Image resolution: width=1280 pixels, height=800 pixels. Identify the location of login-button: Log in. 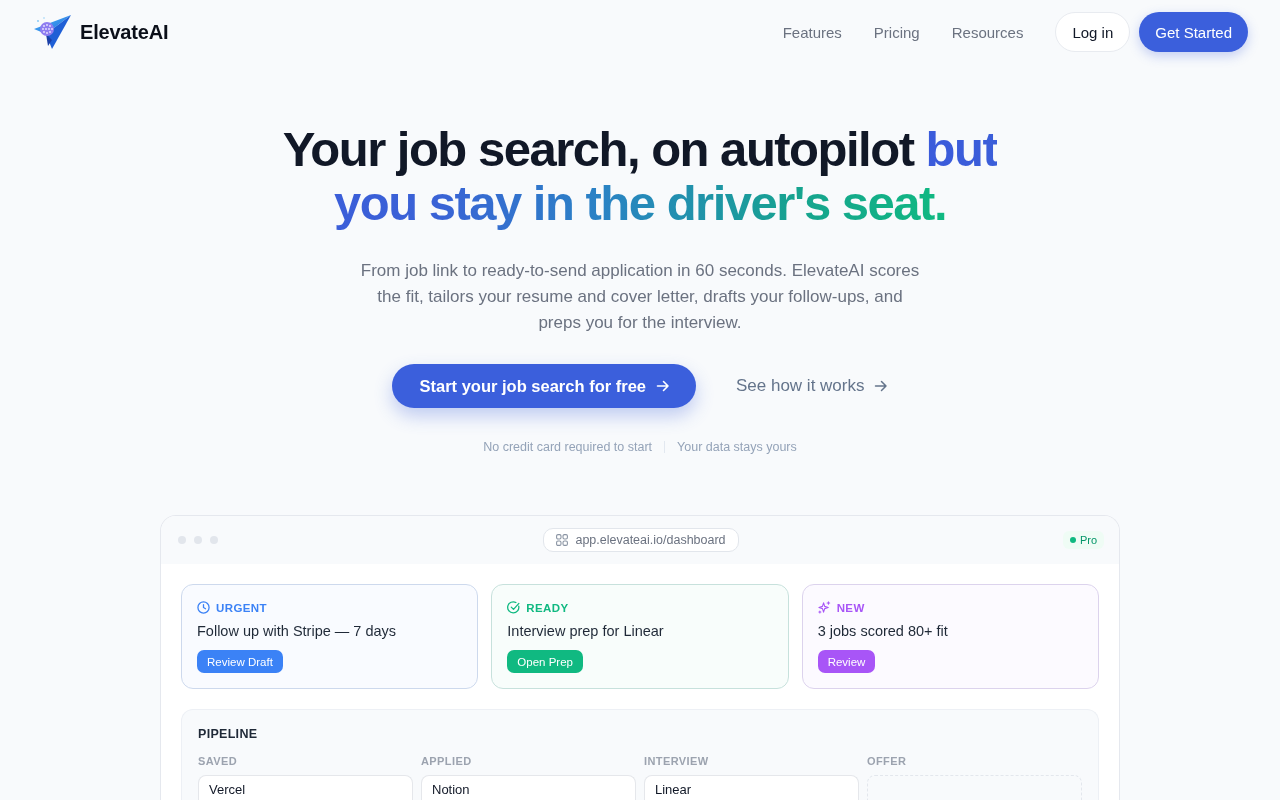
(1093, 32).